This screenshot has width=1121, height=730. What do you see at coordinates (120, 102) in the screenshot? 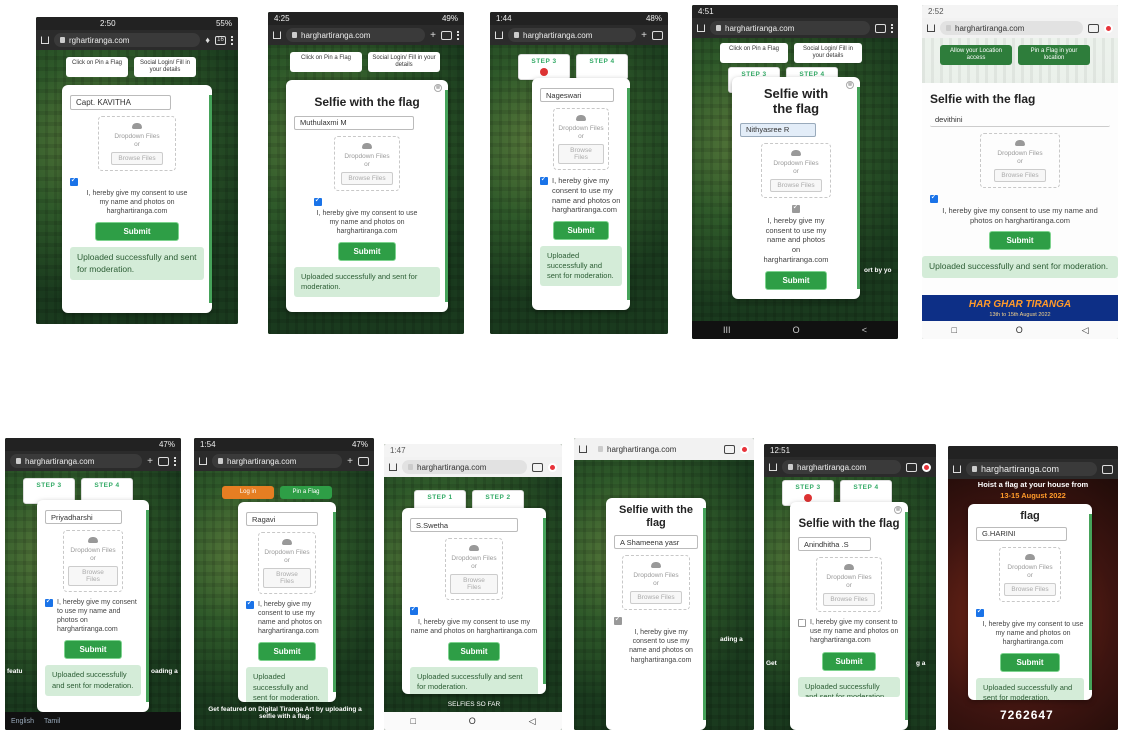
I see `name-field: Capt. KAVITHA` at bounding box center [120, 102].